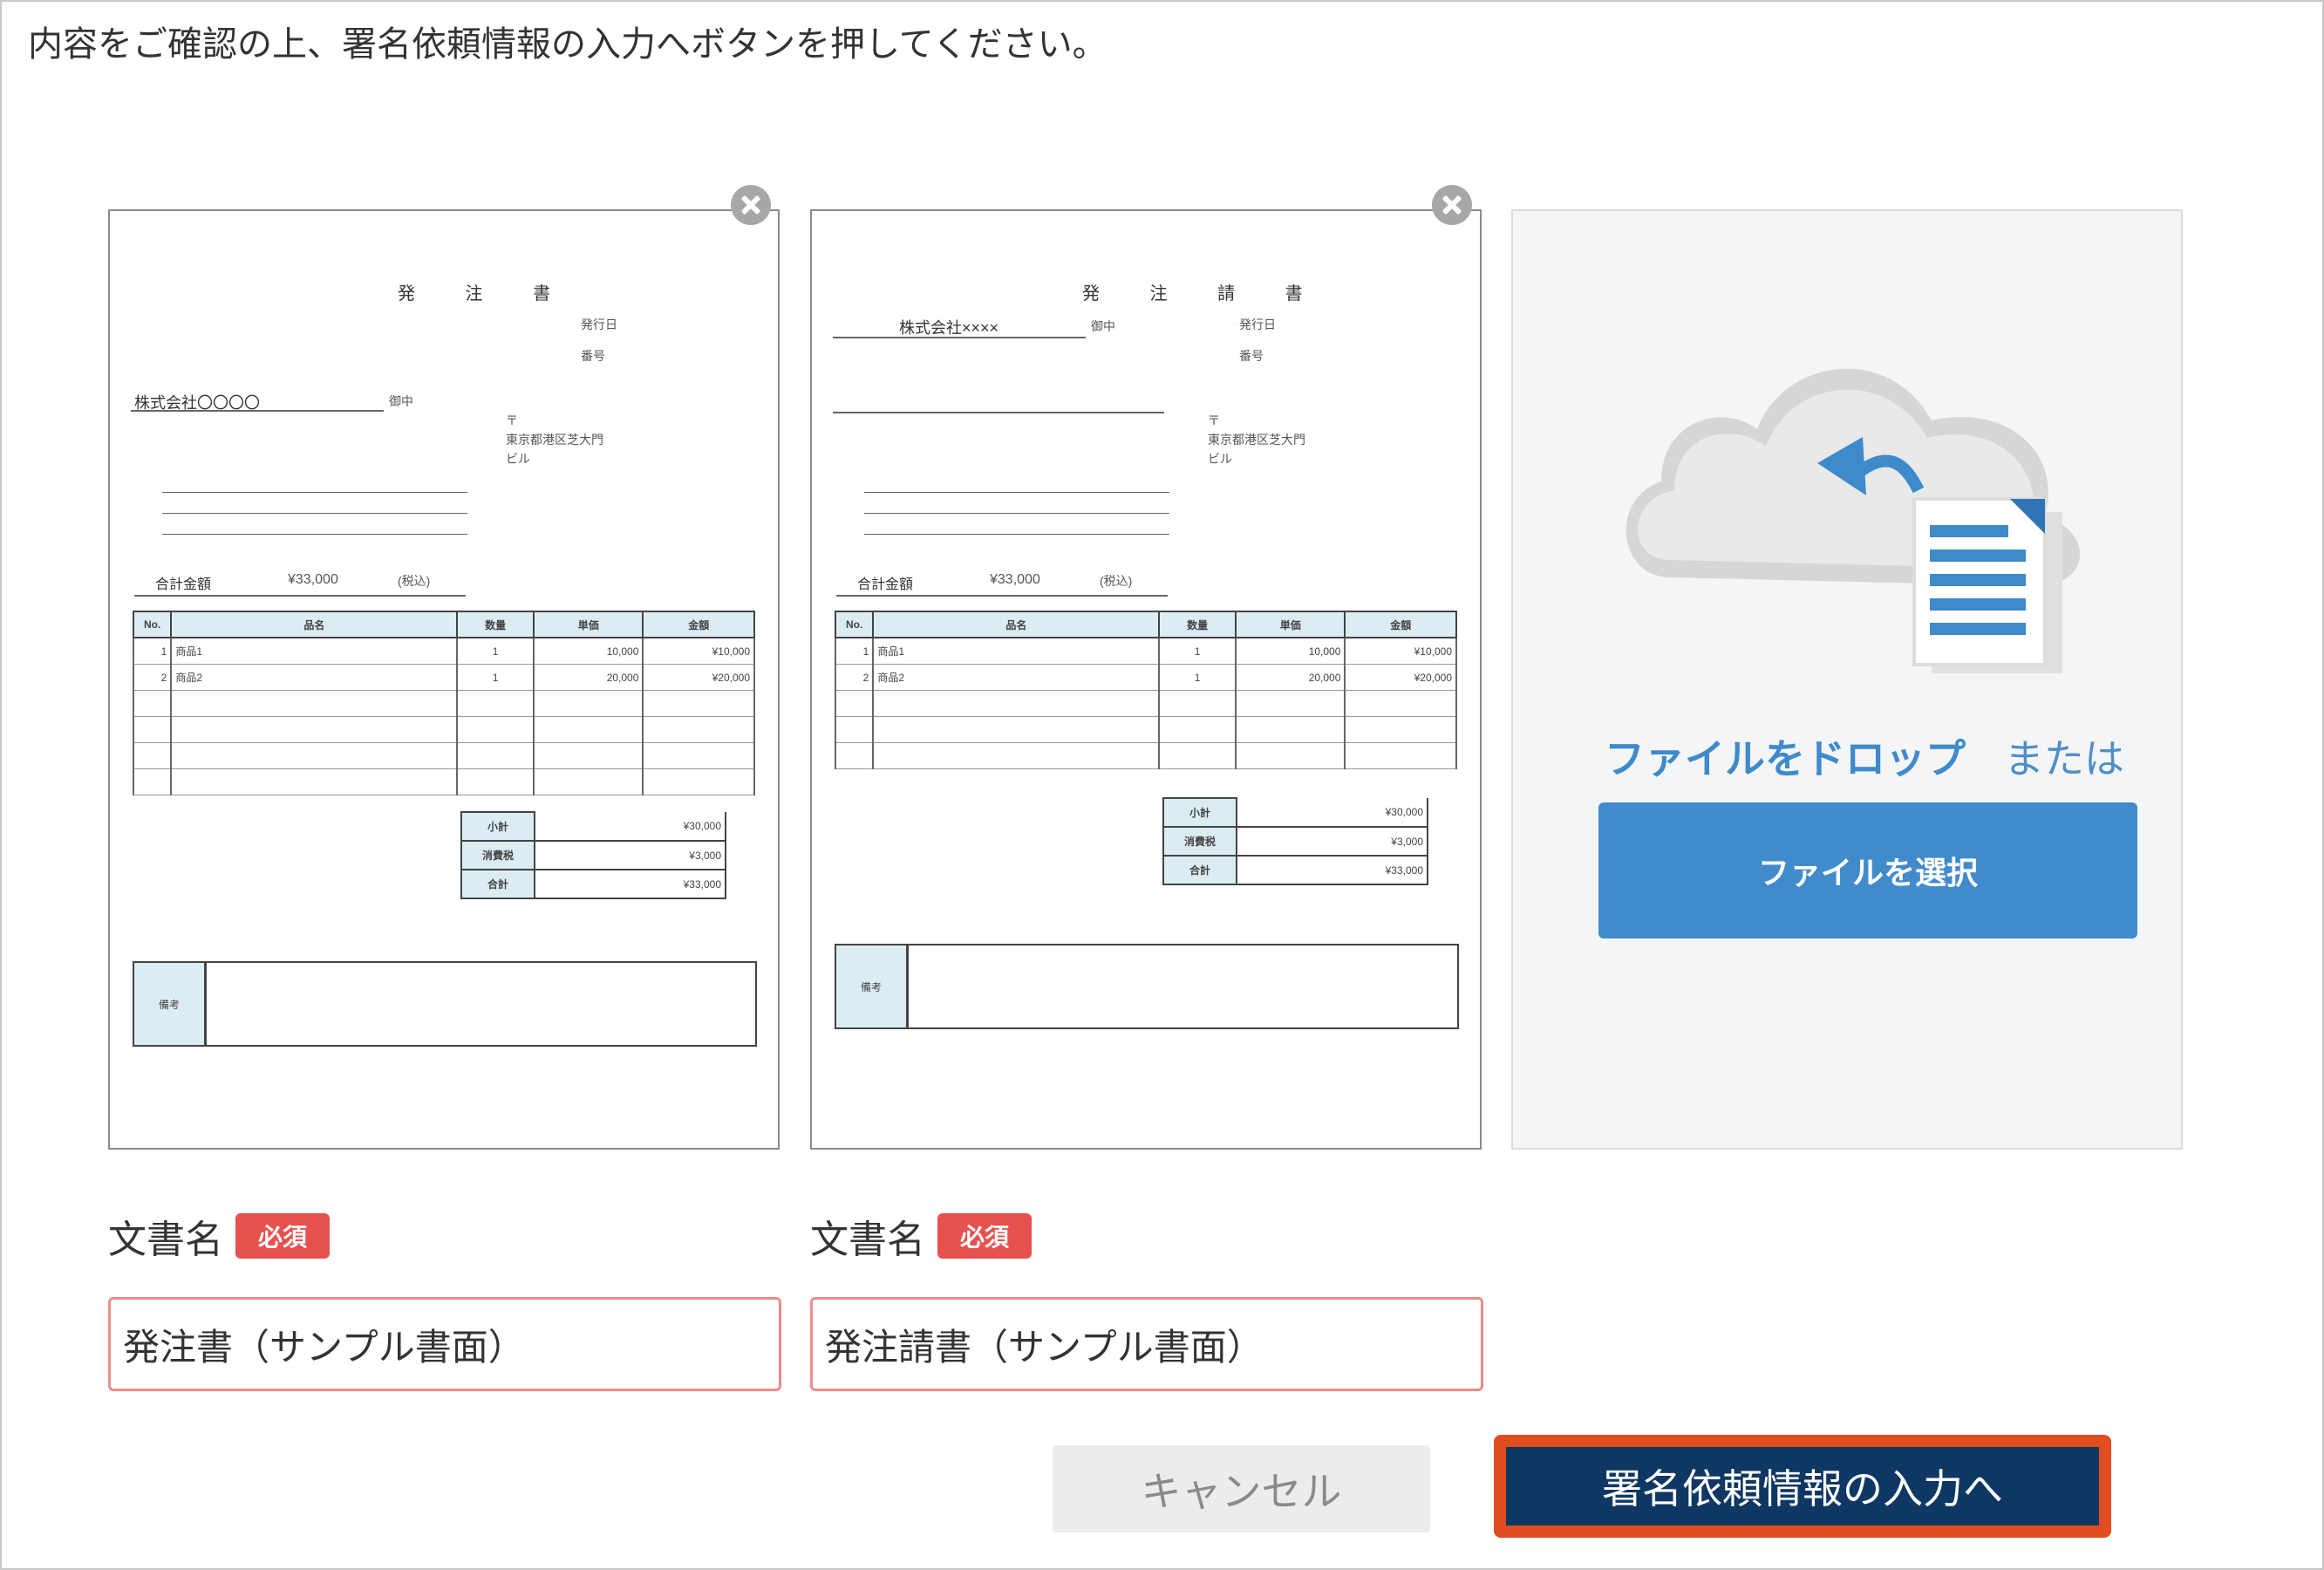 The width and height of the screenshot is (2324, 1570). What do you see at coordinates (1868, 870) in the screenshot?
I see `select-file-button: ファイルを選択` at bounding box center [1868, 870].